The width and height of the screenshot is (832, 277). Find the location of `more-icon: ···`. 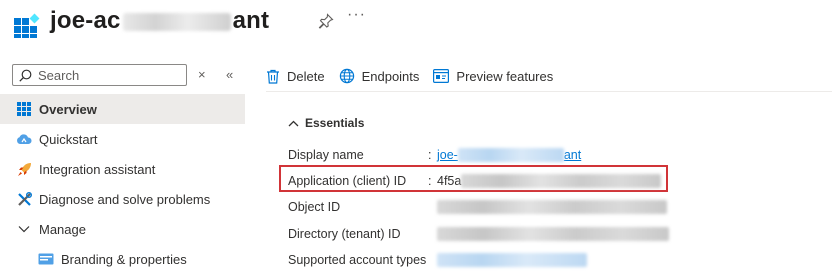

more-icon: ··· is located at coordinates (356, 15).